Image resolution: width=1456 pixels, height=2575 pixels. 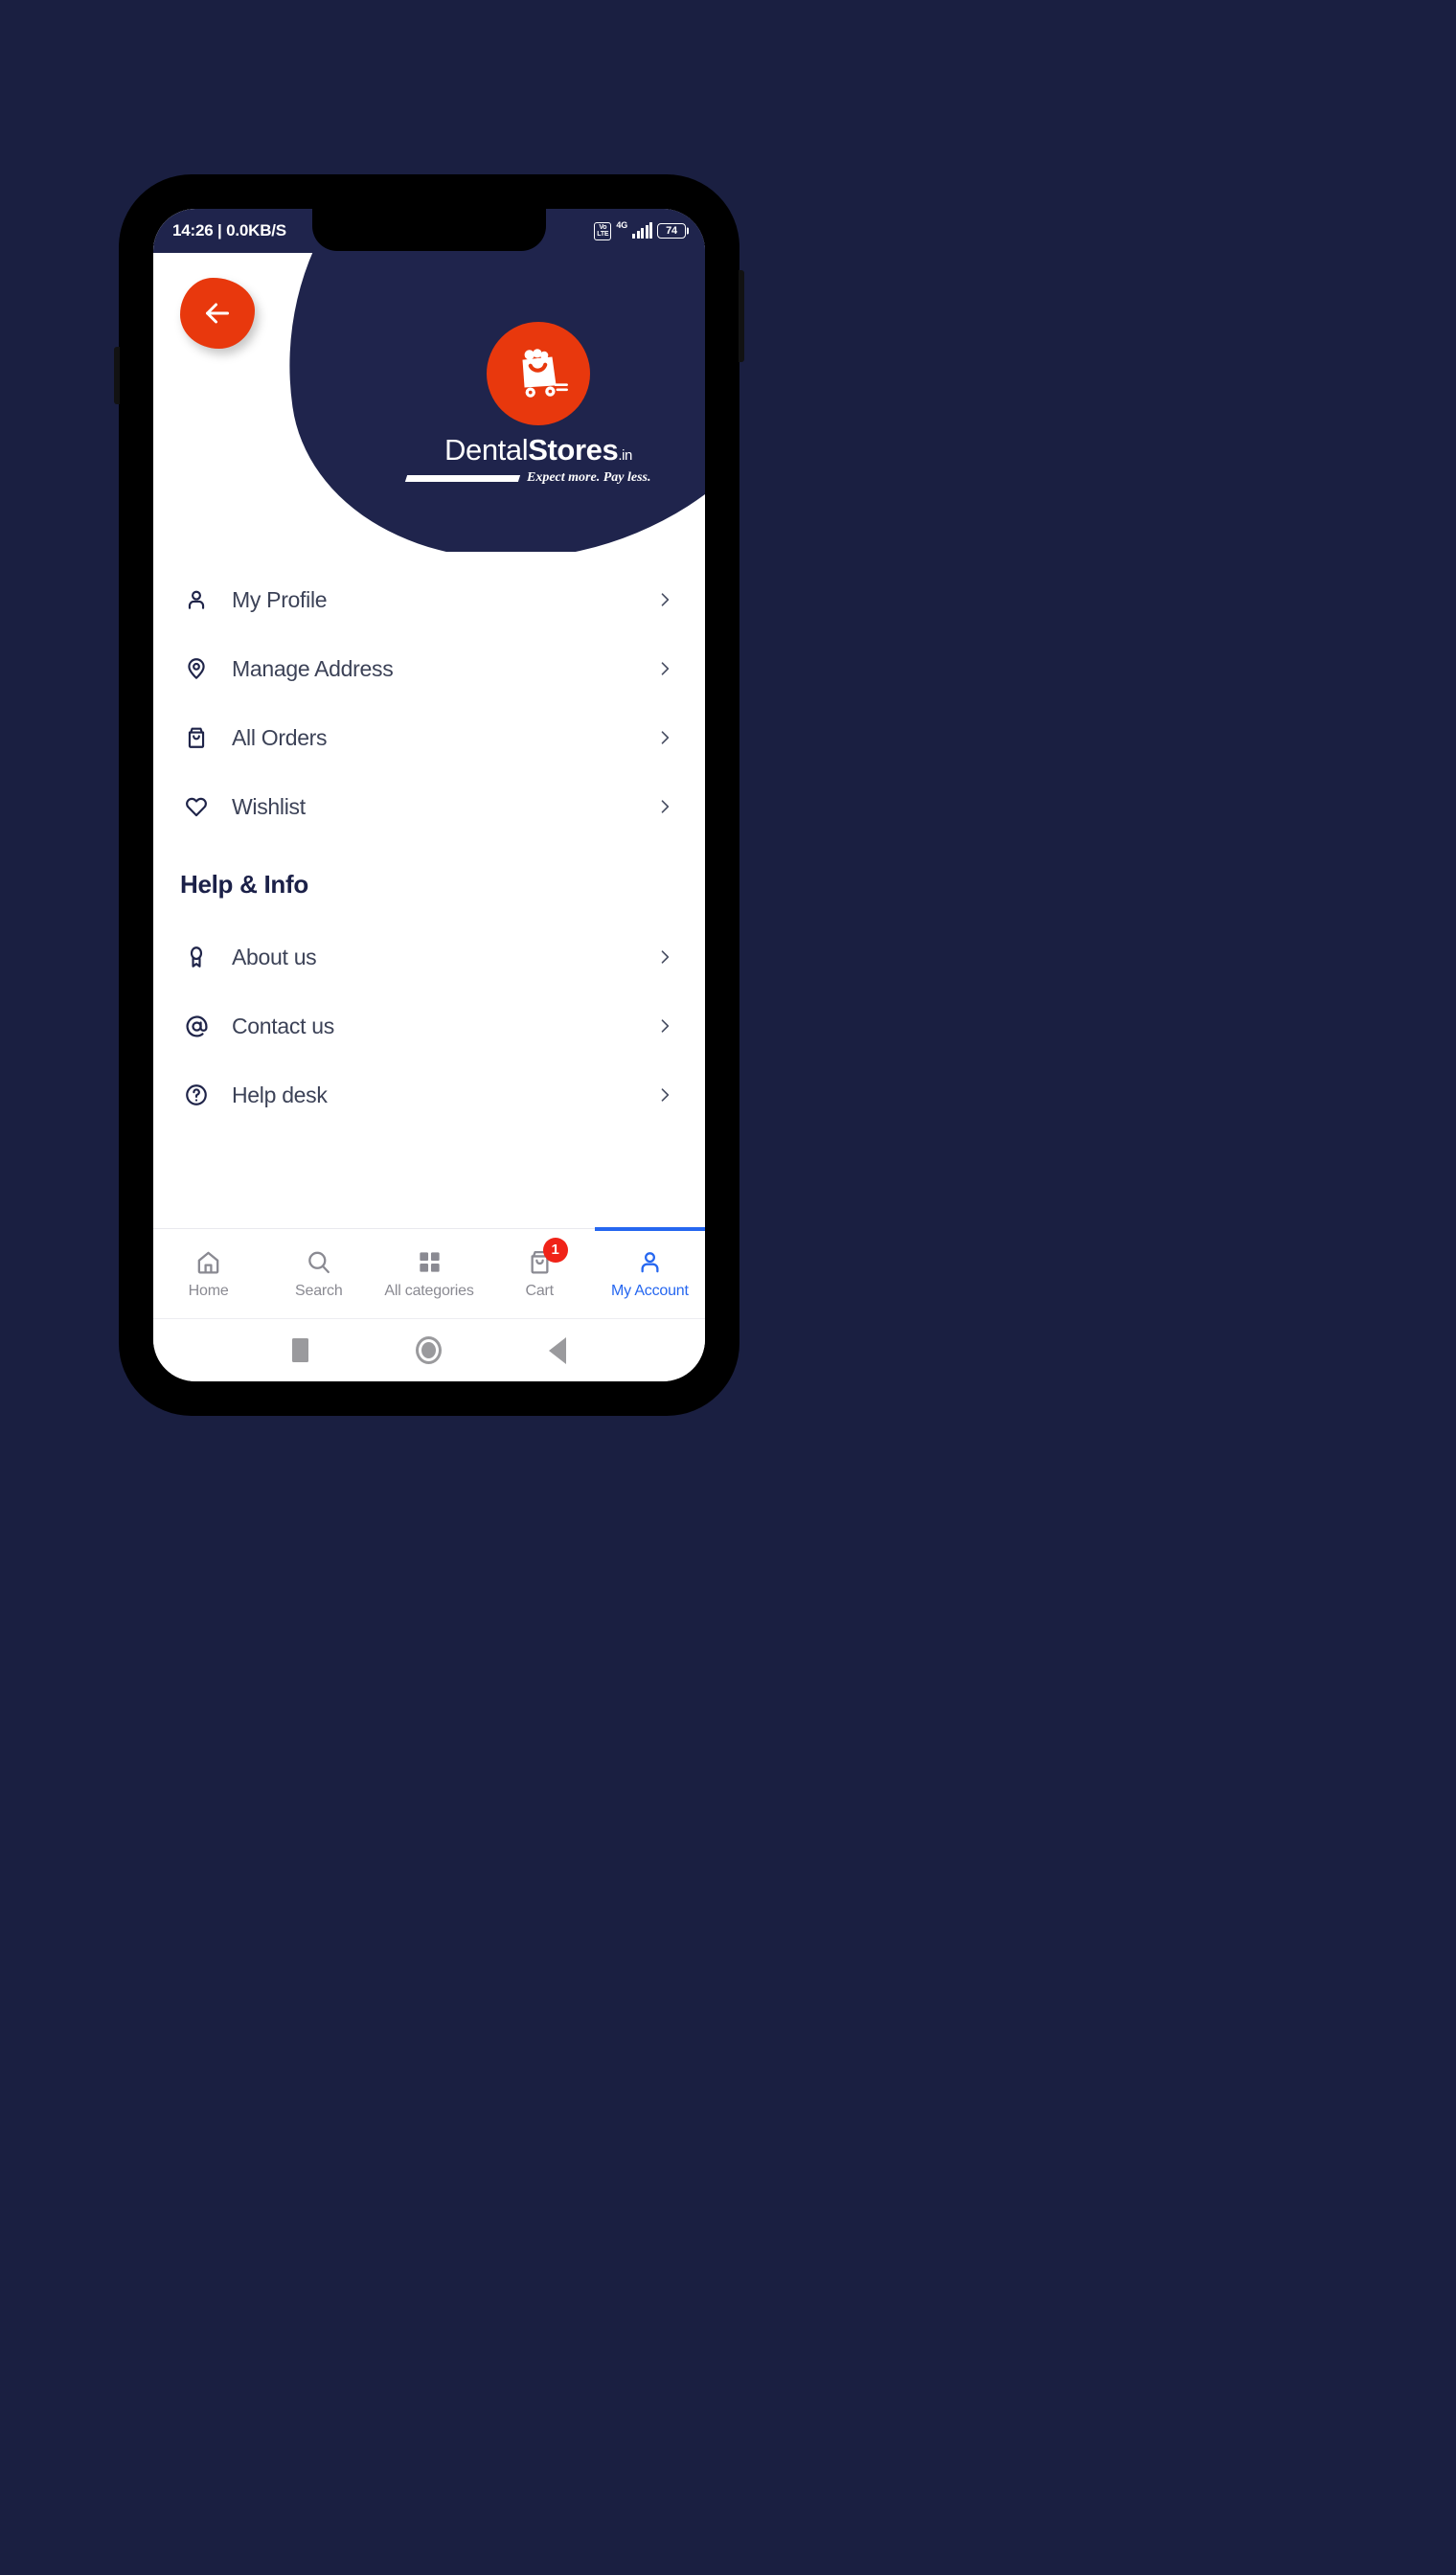 What do you see at coordinates (283, 1025) in the screenshot?
I see `menu-item-label: Contact us` at bounding box center [283, 1025].